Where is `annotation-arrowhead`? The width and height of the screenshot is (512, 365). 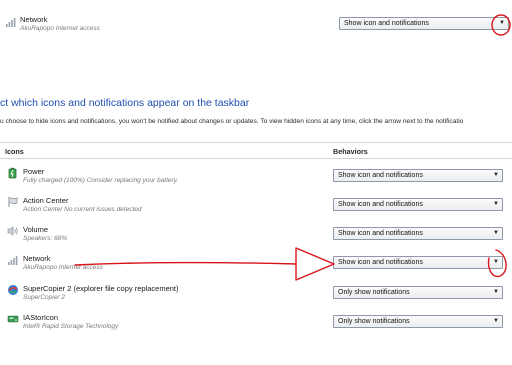 annotation-arrowhead is located at coordinates (315, 264).